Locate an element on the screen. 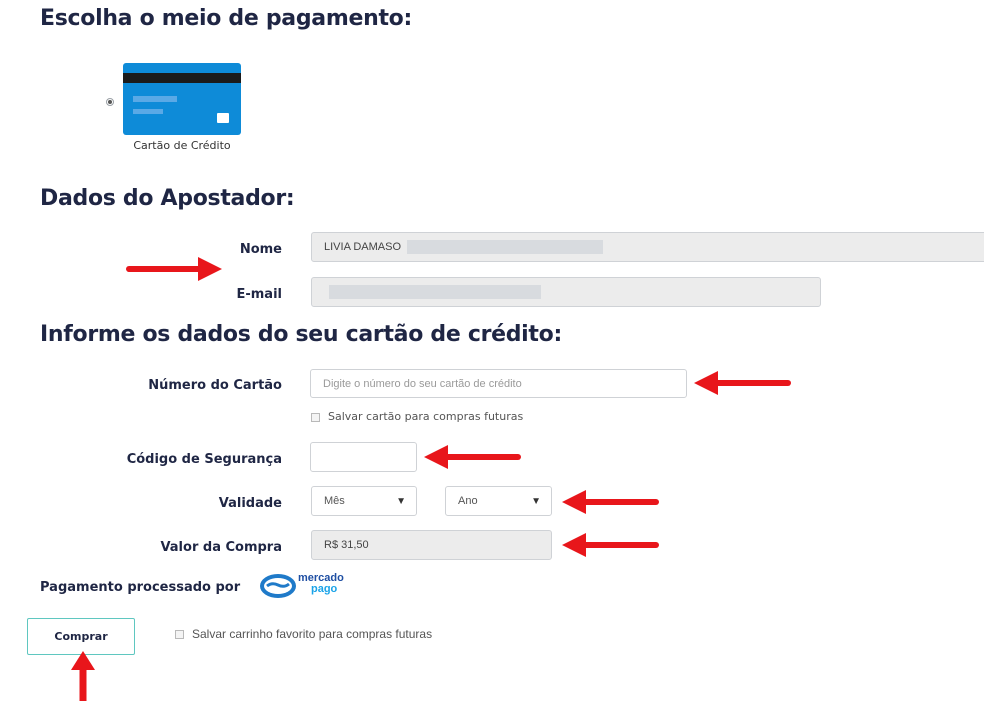 This screenshot has height=701, width=984. handshake-icon is located at coordinates (278, 586).